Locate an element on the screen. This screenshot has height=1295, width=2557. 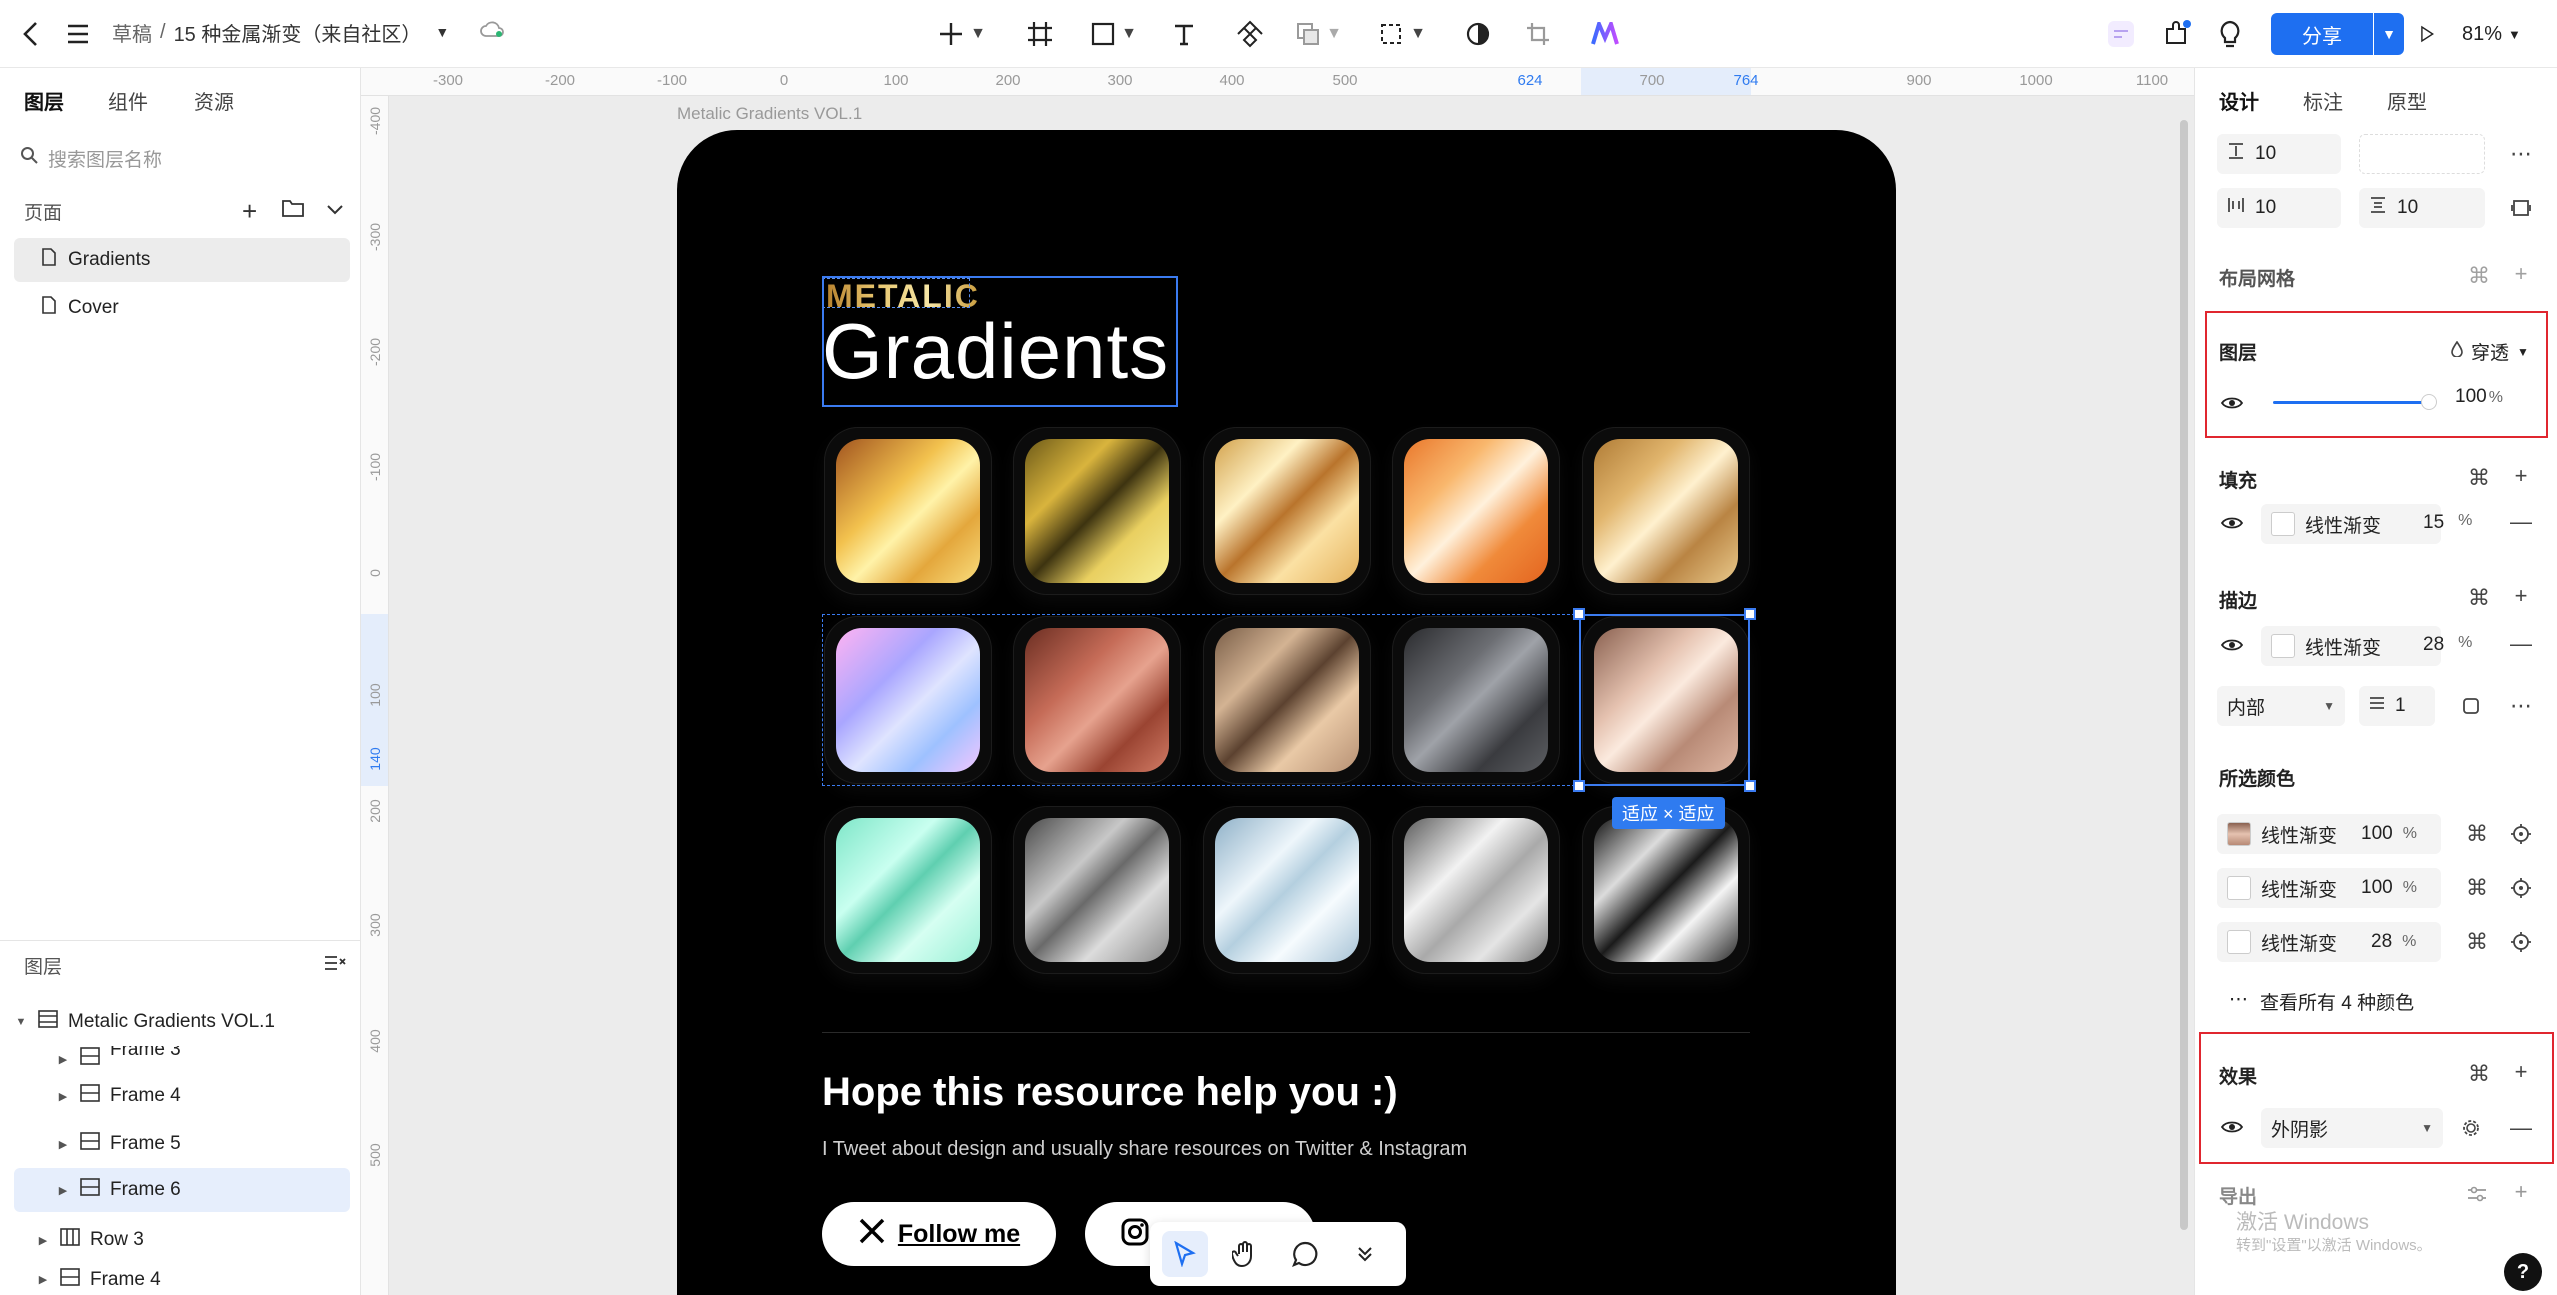
frame-tool-icon is located at coordinates (1040, 34).